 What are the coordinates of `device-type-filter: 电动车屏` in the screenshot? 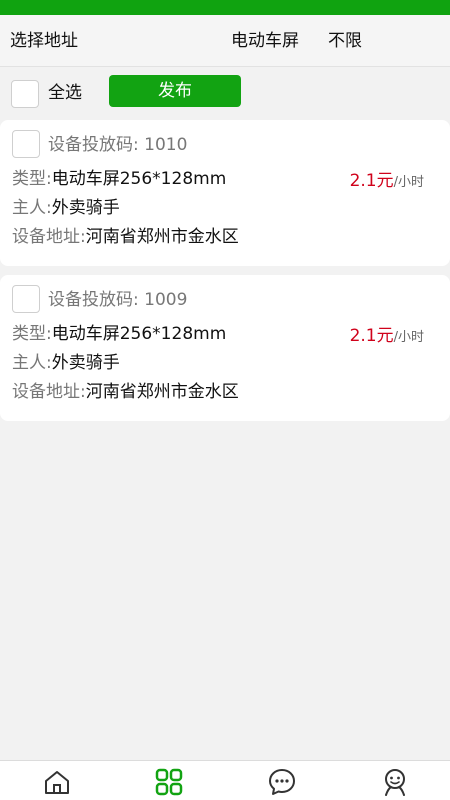 It's located at (265, 41).